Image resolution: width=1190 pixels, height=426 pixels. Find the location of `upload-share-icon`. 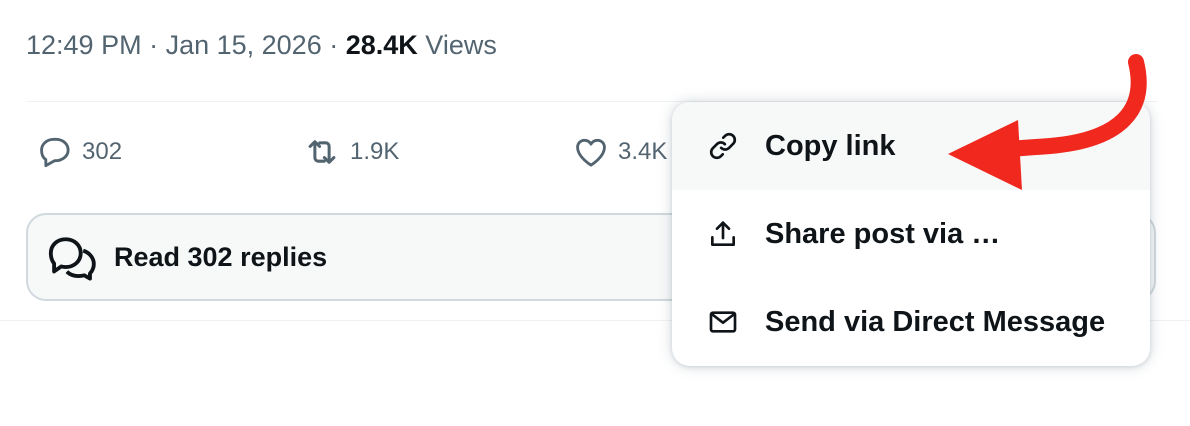

upload-share-icon is located at coordinates (723, 234).